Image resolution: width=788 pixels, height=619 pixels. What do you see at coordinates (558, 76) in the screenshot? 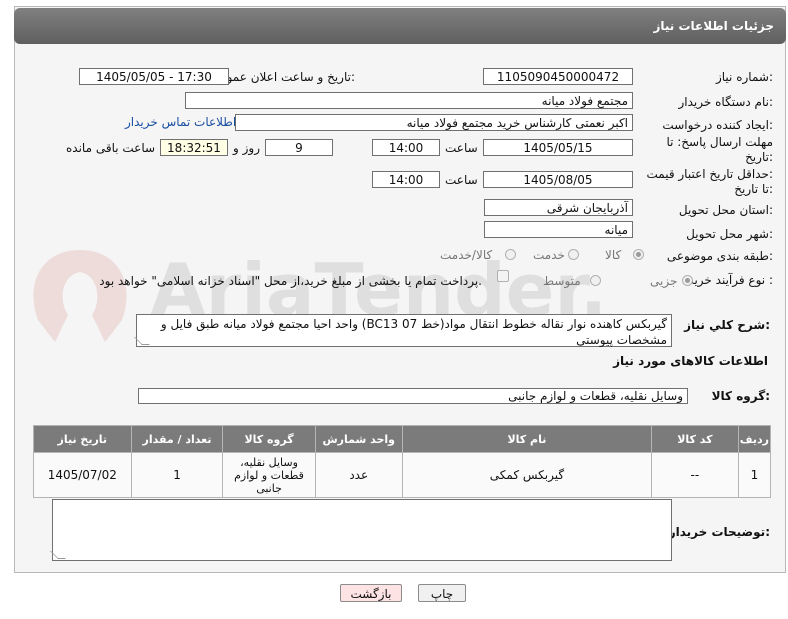
I see `need-number-field: 1105090450000472` at bounding box center [558, 76].